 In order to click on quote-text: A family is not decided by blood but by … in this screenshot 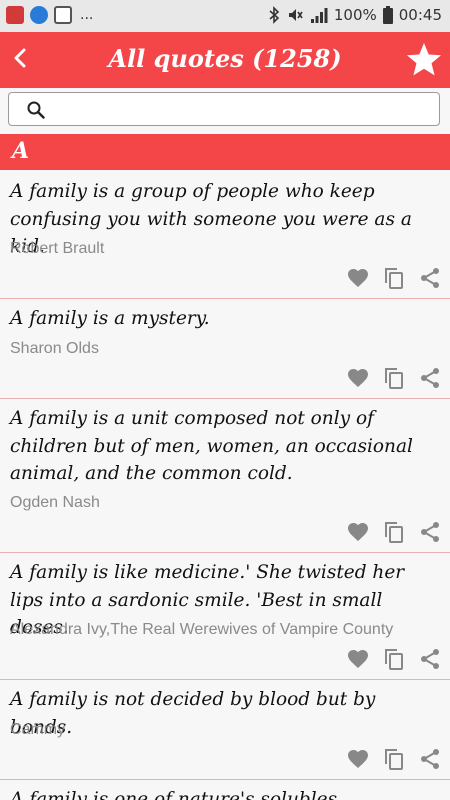, I will do `click(225, 713)`.